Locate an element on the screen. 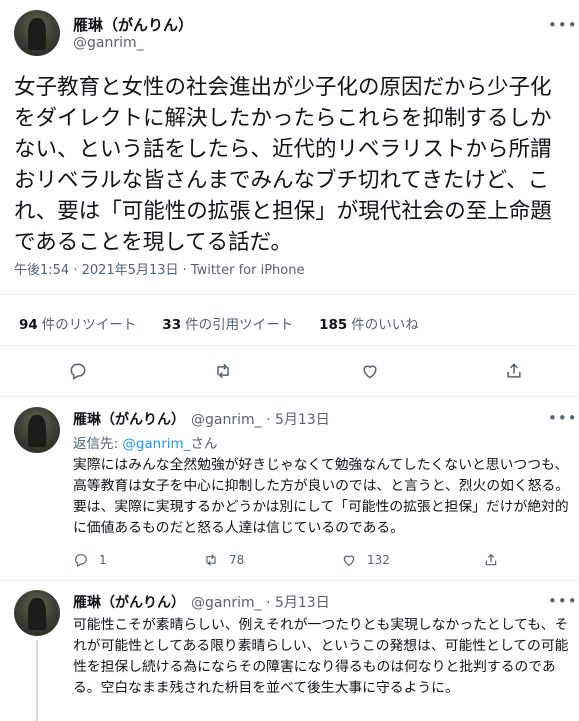 The image size is (579, 721). reply-count: 1 is located at coordinates (103, 560).